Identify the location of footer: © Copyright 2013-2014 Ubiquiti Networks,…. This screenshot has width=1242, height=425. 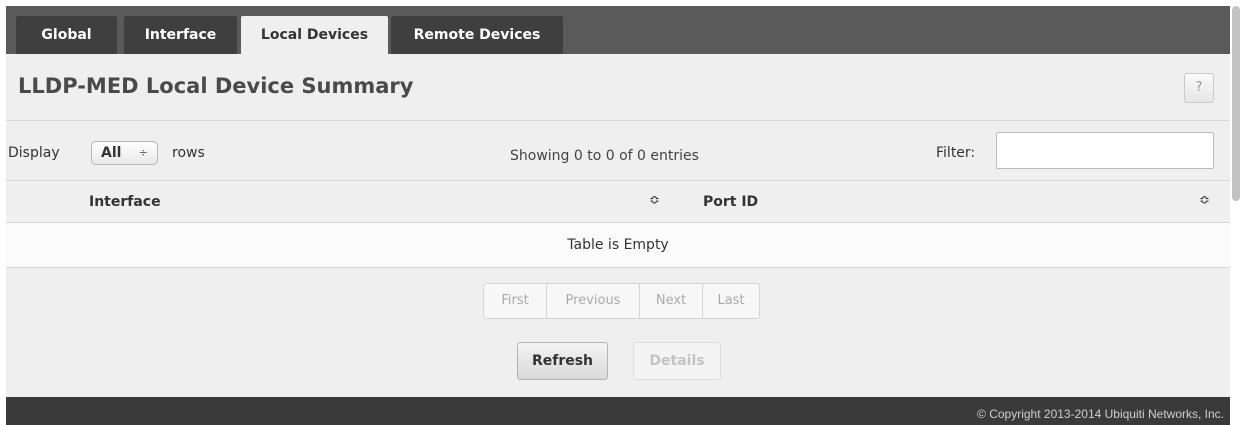
(618, 411).